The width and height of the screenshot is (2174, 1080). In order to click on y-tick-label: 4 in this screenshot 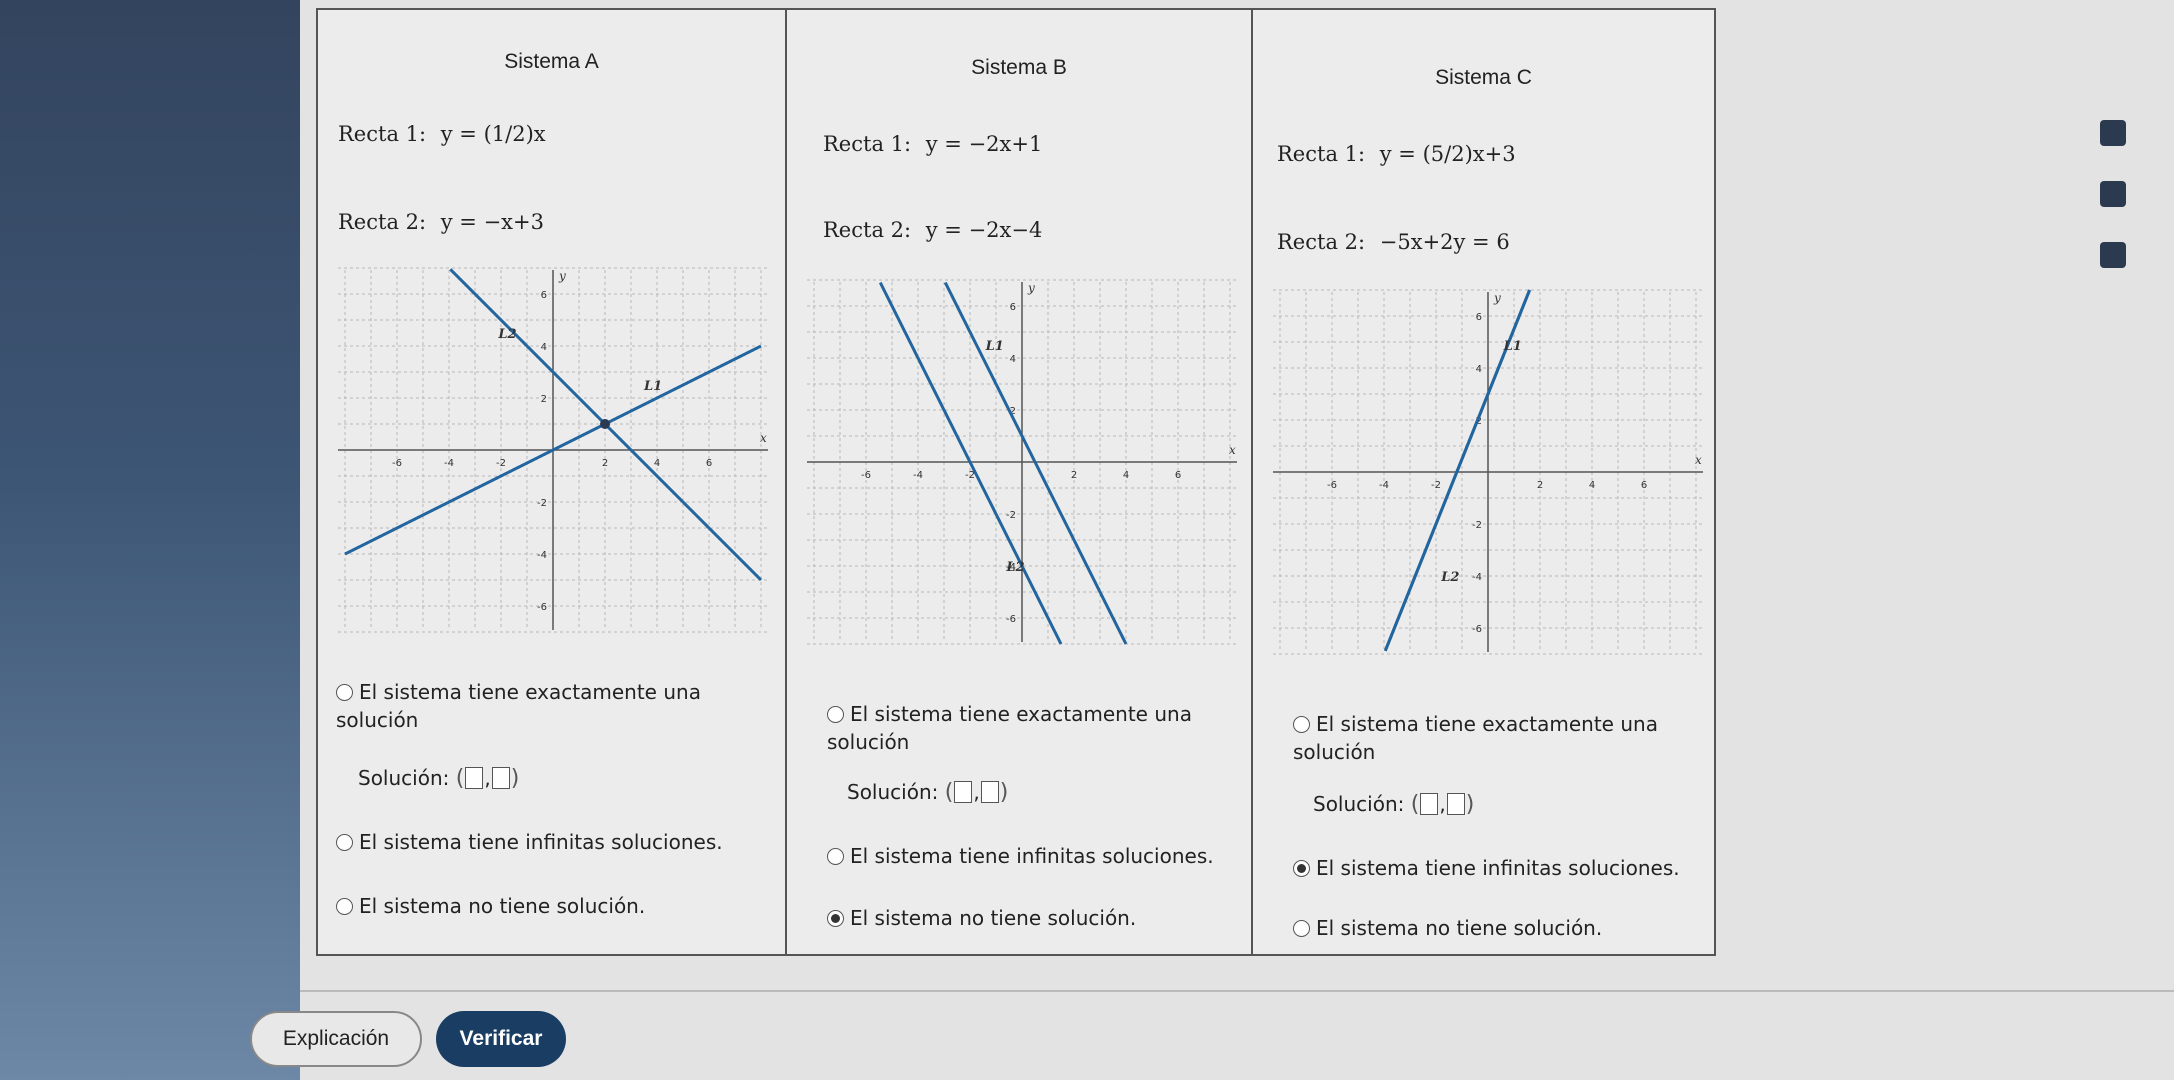, I will do `click(544, 347)`.